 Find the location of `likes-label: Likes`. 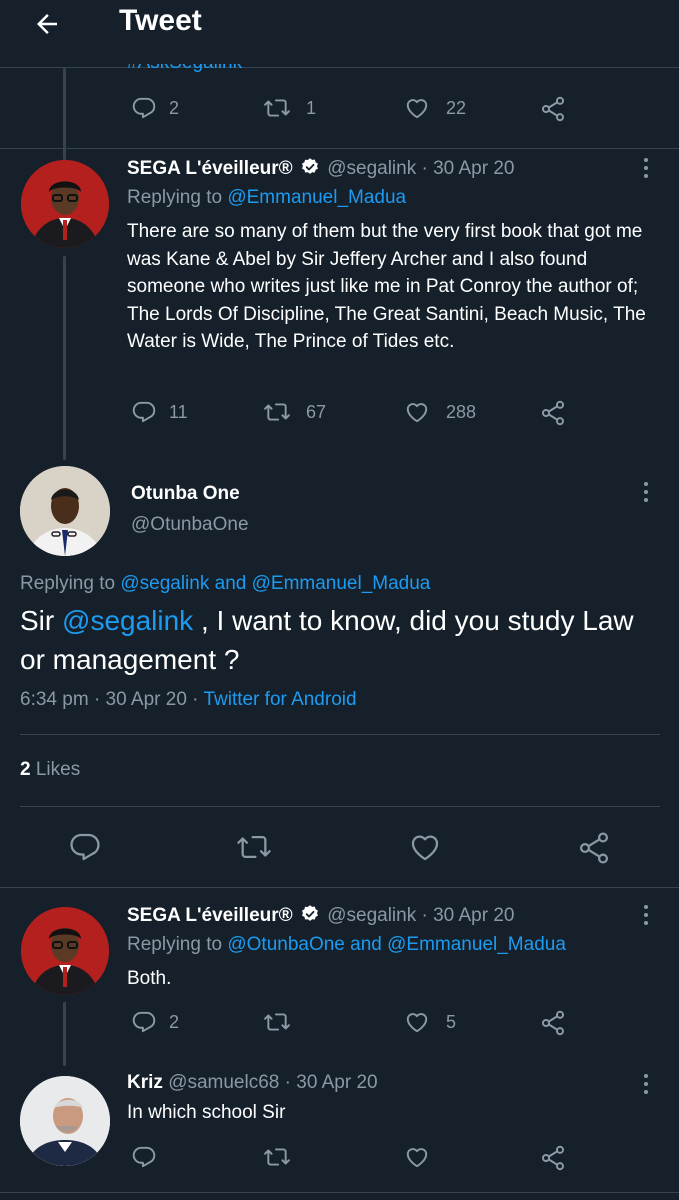

likes-label: Likes is located at coordinates (58, 769).